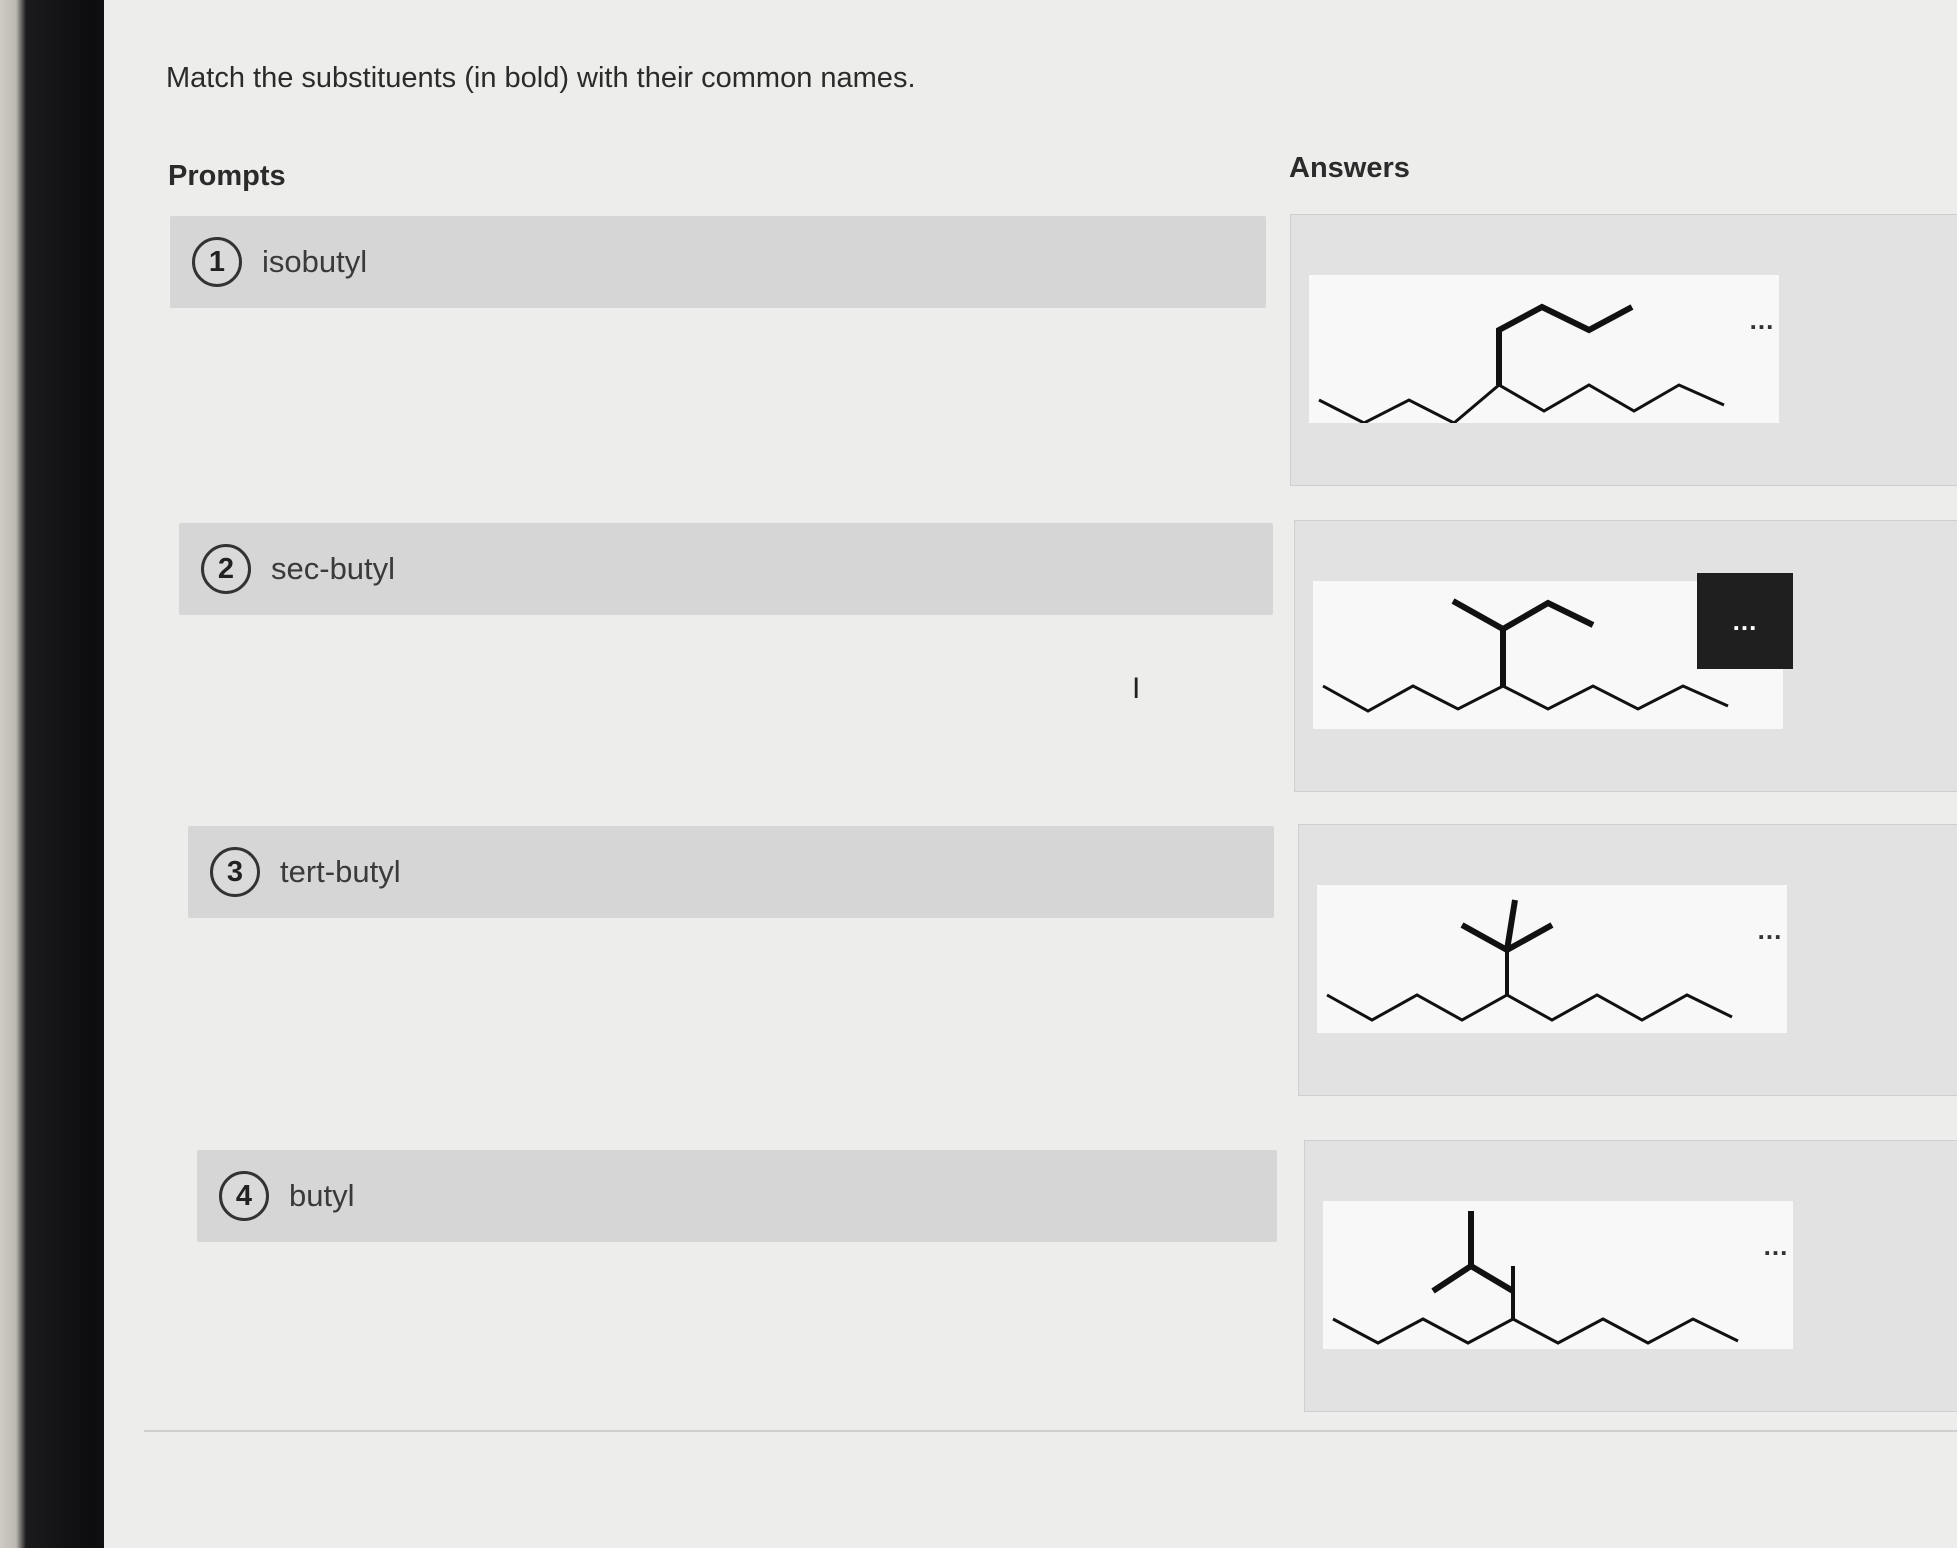 The width and height of the screenshot is (1957, 1548). What do you see at coordinates (718, 262) in the screenshot?
I see `prompt-card-1: 1 isobutyl` at bounding box center [718, 262].